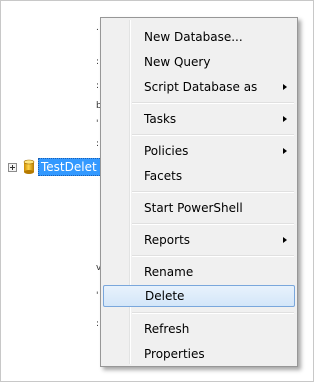 The width and height of the screenshot is (320, 382). I want to click on menu-item-script-database-as: Script Database as, so click(199, 87).